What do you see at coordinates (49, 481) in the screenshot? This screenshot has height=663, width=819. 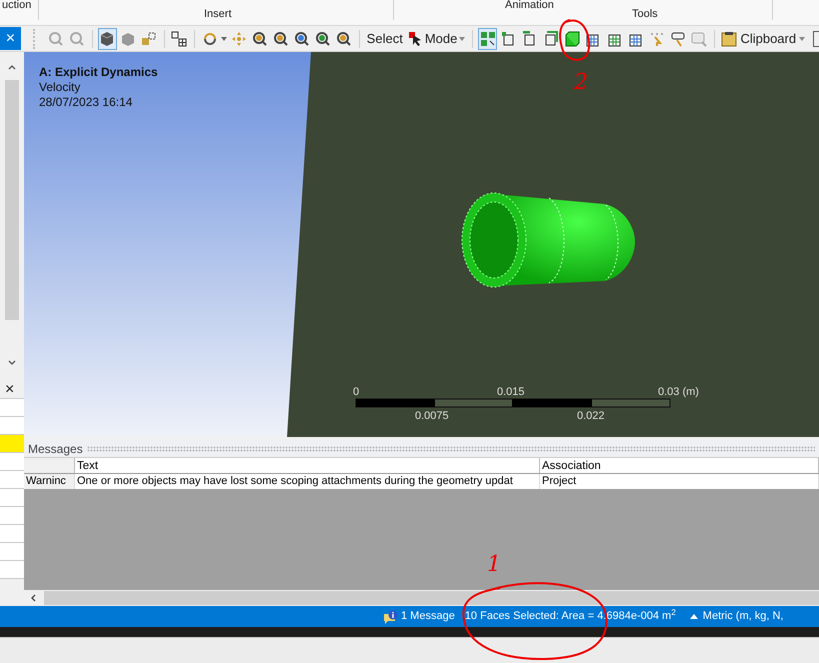 I see `table-cell: Warninc` at bounding box center [49, 481].